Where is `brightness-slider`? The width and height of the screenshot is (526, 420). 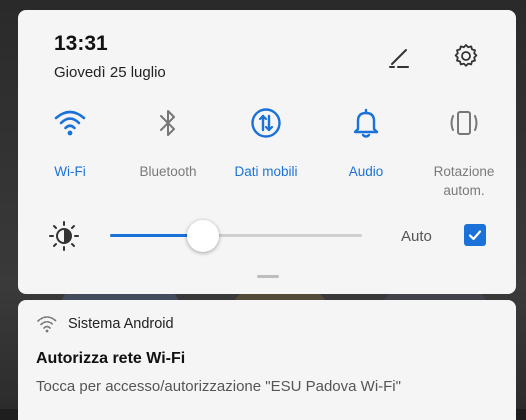 brightness-slider is located at coordinates (236, 236).